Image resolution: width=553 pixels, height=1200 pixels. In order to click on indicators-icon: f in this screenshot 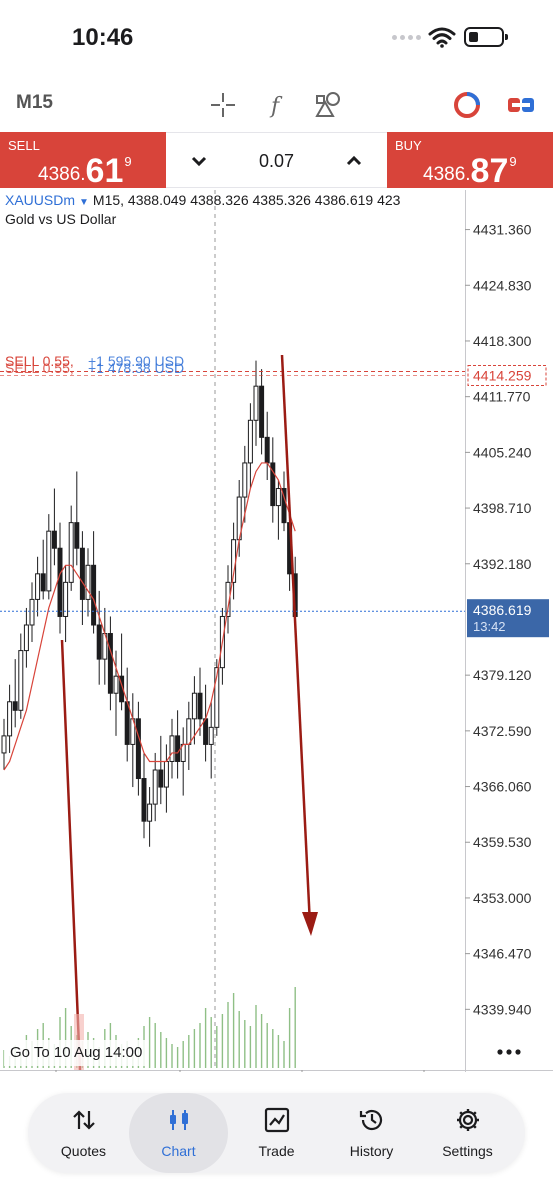, I will do `click(277, 105)`.